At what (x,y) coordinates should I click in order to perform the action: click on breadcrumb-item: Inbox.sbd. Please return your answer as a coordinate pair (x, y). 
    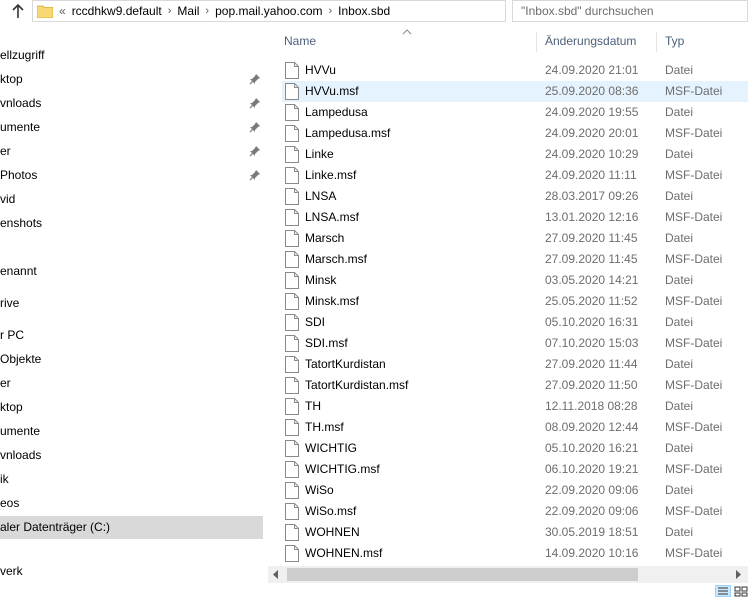
    Looking at the image, I should click on (364, 11).